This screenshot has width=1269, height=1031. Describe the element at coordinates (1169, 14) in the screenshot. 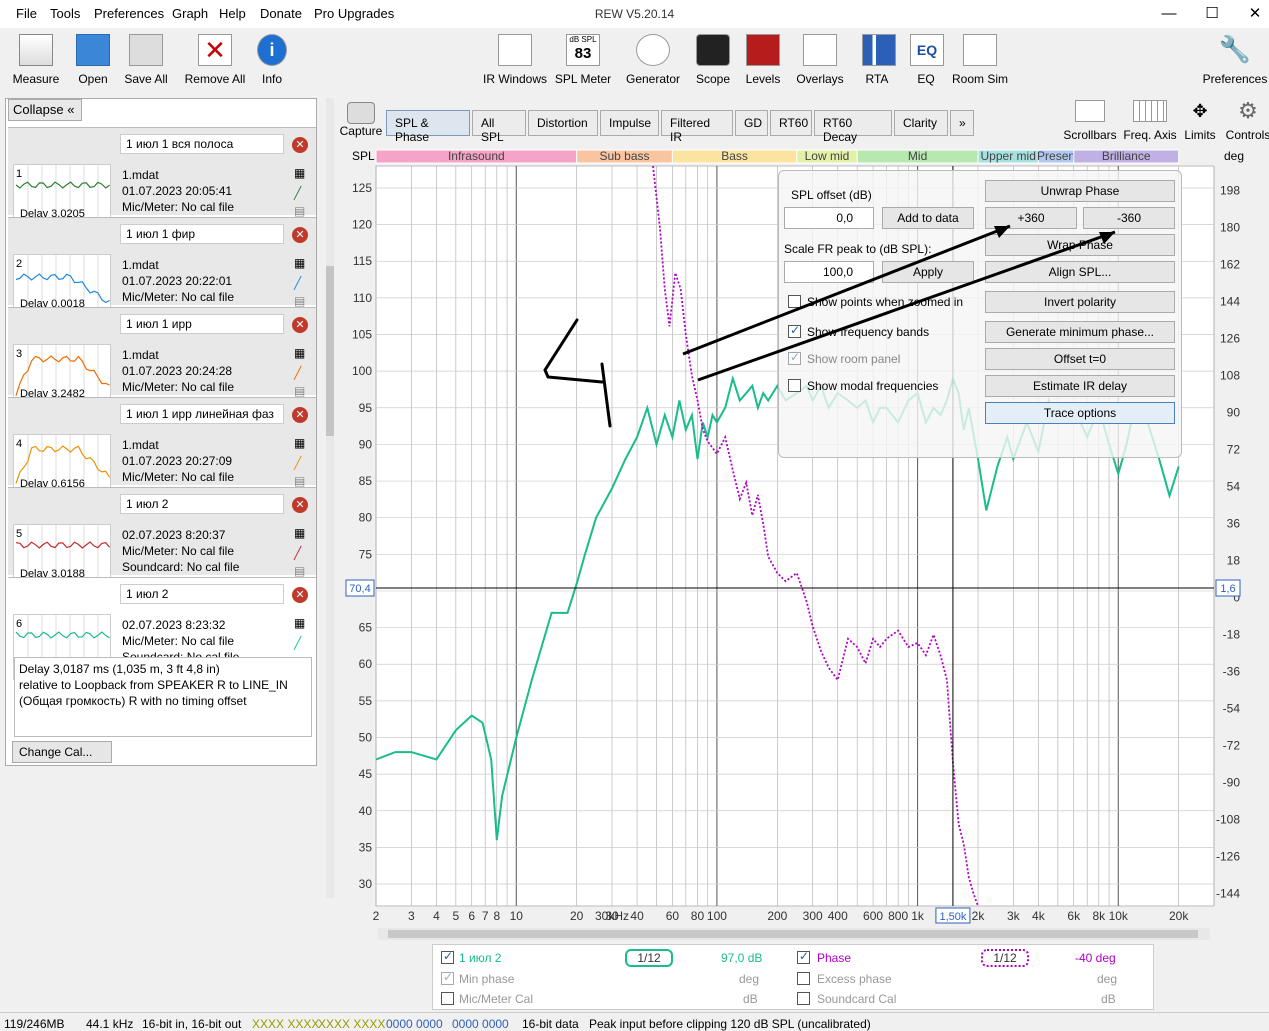

I see `minimize-icon: —` at that location.